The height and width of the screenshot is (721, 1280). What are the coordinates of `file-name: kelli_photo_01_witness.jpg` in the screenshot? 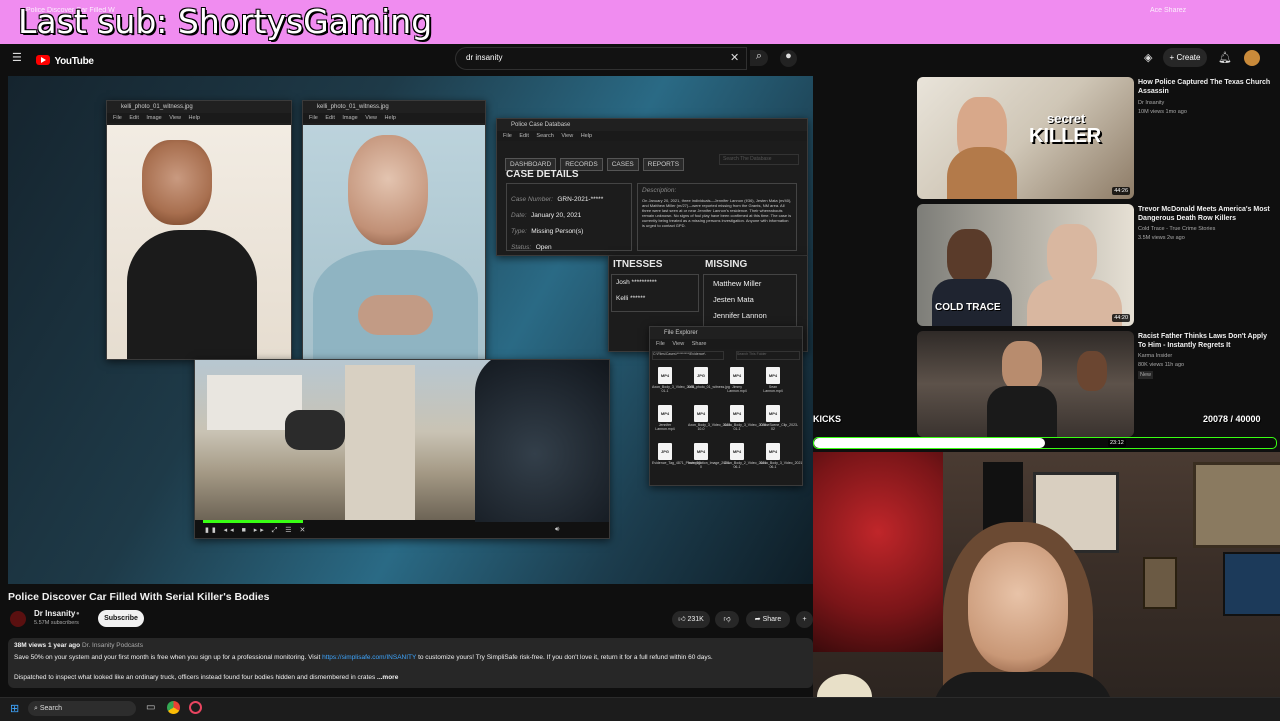 It's located at (709, 387).